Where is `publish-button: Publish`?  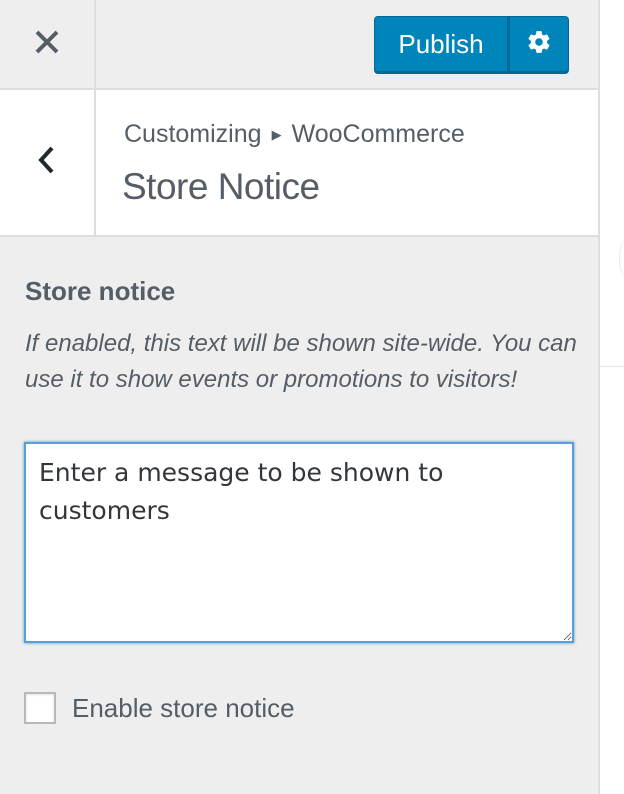
publish-button: Publish is located at coordinates (441, 44).